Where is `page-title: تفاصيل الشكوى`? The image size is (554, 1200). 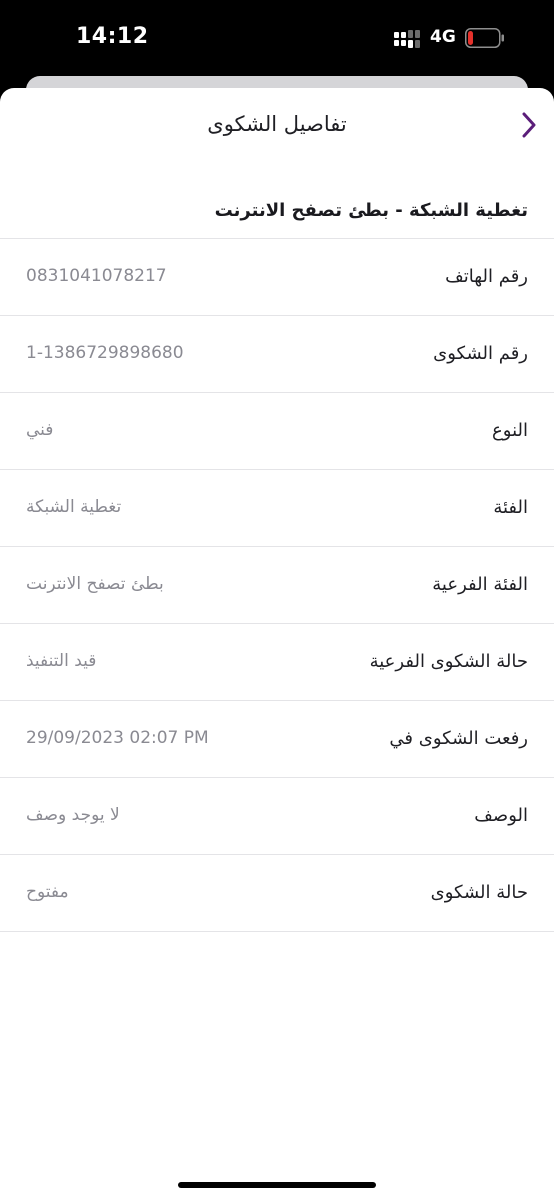
page-title: تفاصيل الشكوى is located at coordinates (277, 124).